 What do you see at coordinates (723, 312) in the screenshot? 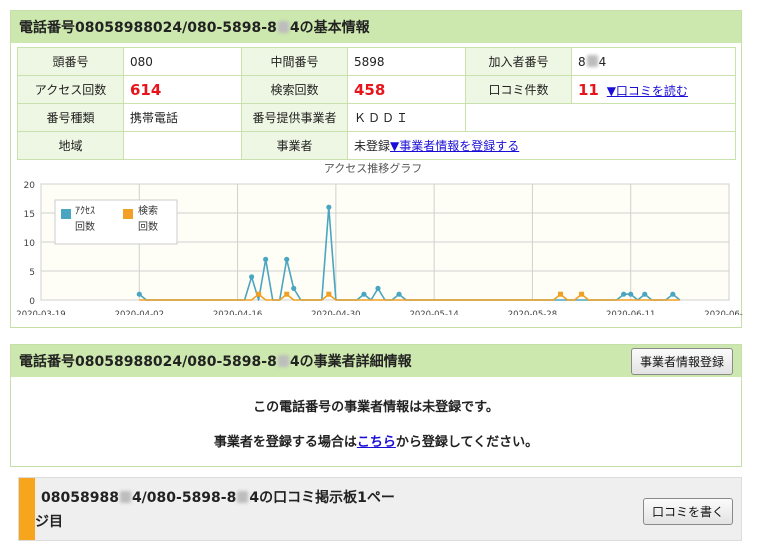
I see `x-tick-label: 2020-06-25` at bounding box center [723, 312].